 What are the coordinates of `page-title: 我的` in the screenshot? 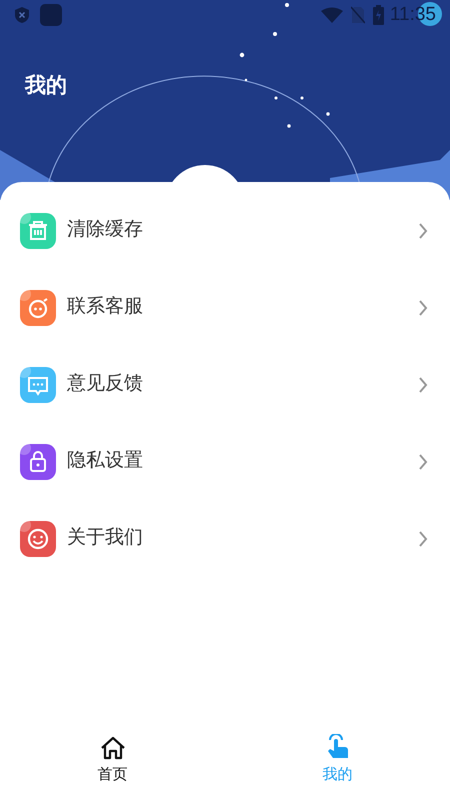 It's located at (46, 86).